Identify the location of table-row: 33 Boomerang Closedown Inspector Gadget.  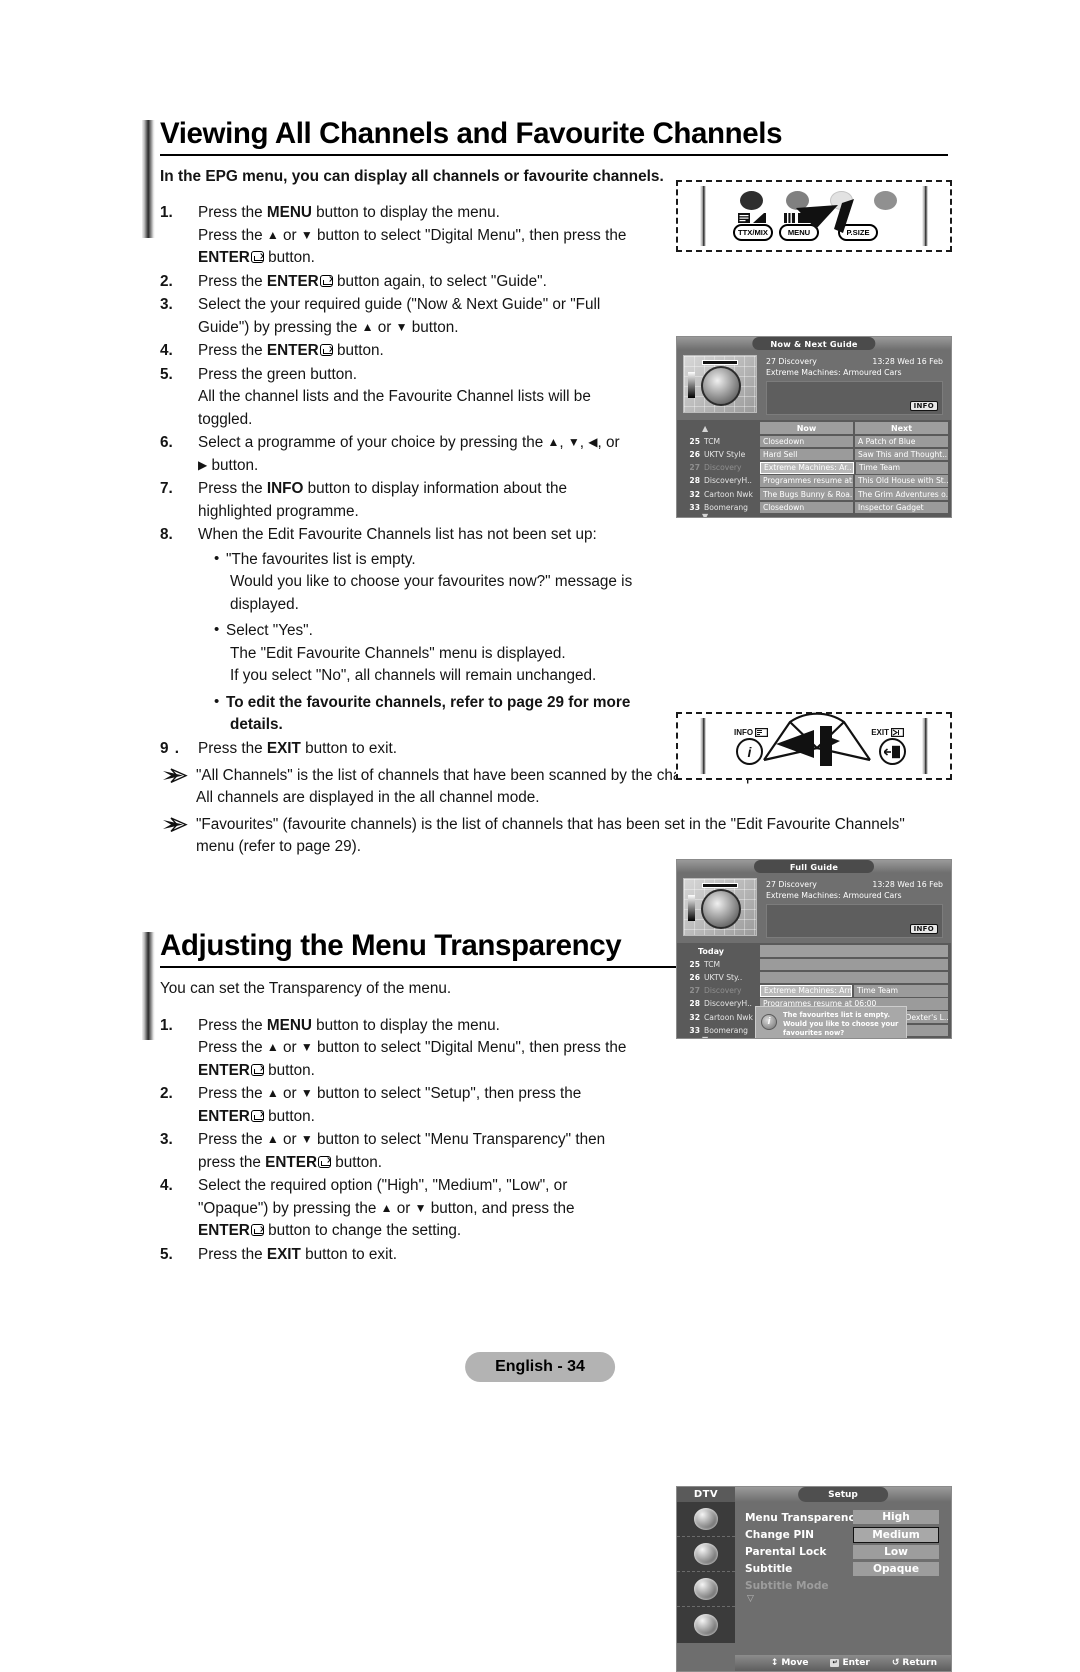
(814, 507).